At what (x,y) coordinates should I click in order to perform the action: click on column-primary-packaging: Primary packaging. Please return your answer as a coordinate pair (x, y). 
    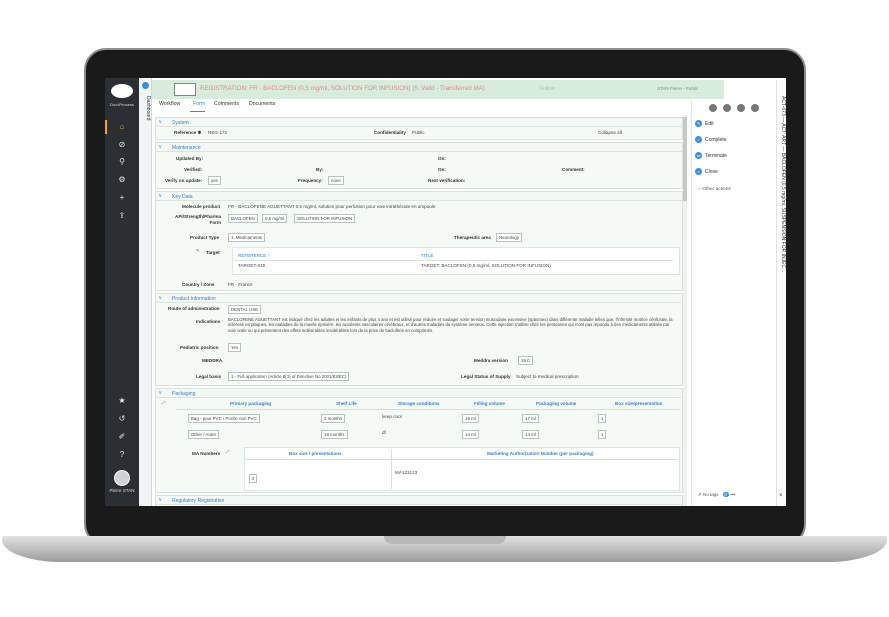
    Looking at the image, I should click on (250, 403).